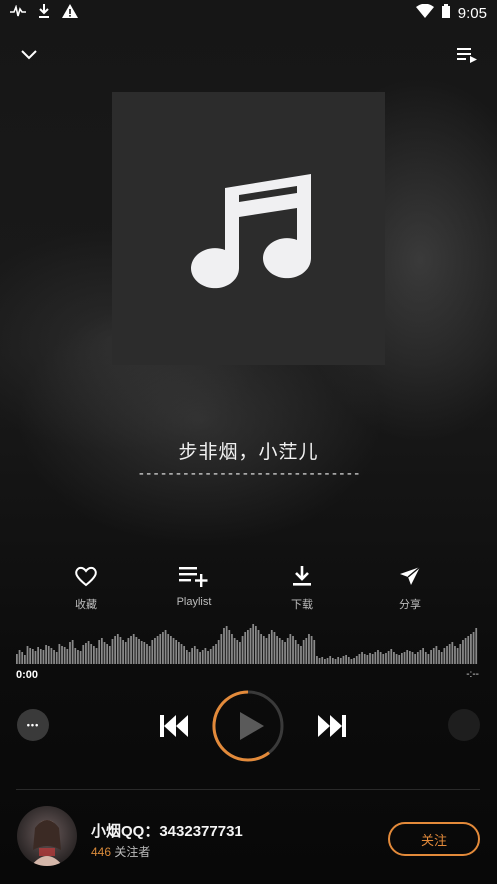 This screenshot has height=884, width=497. I want to click on follow-button: 关注, so click(434, 839).